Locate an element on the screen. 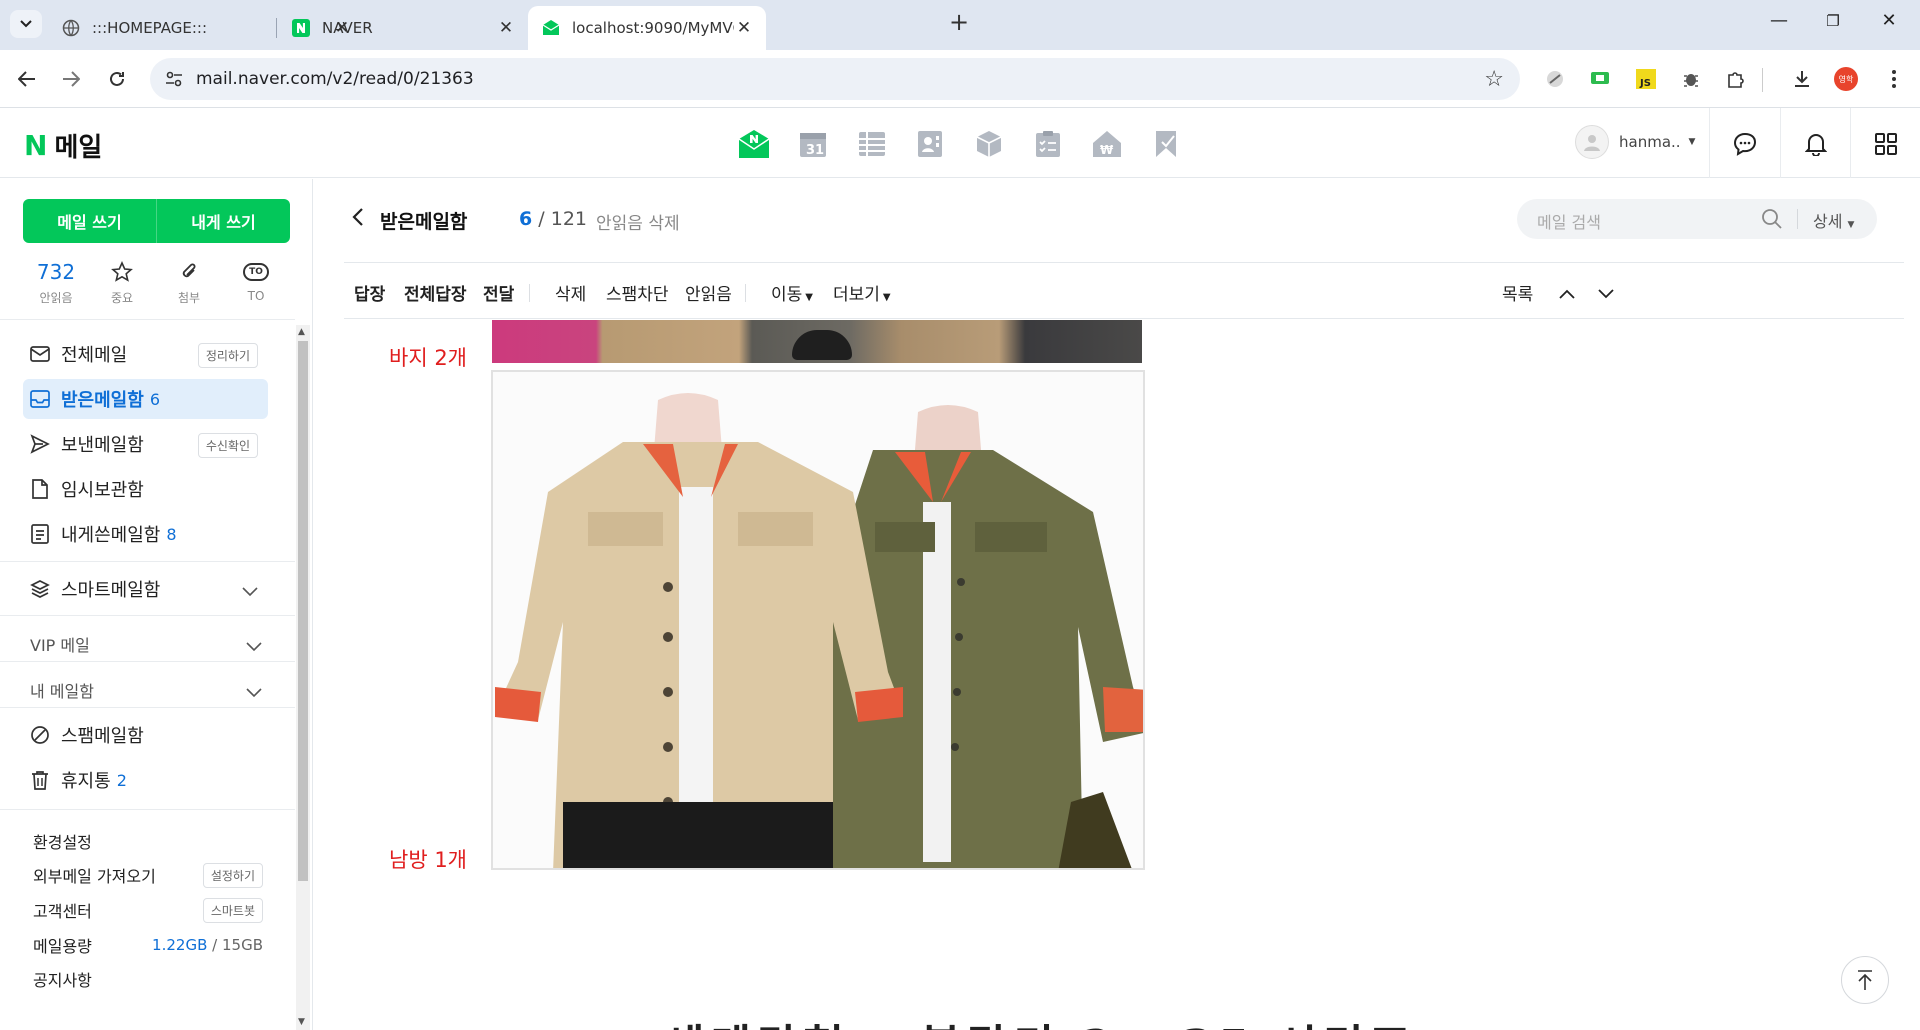 This screenshot has width=1920, height=1030. back-button is located at coordinates (27, 79).